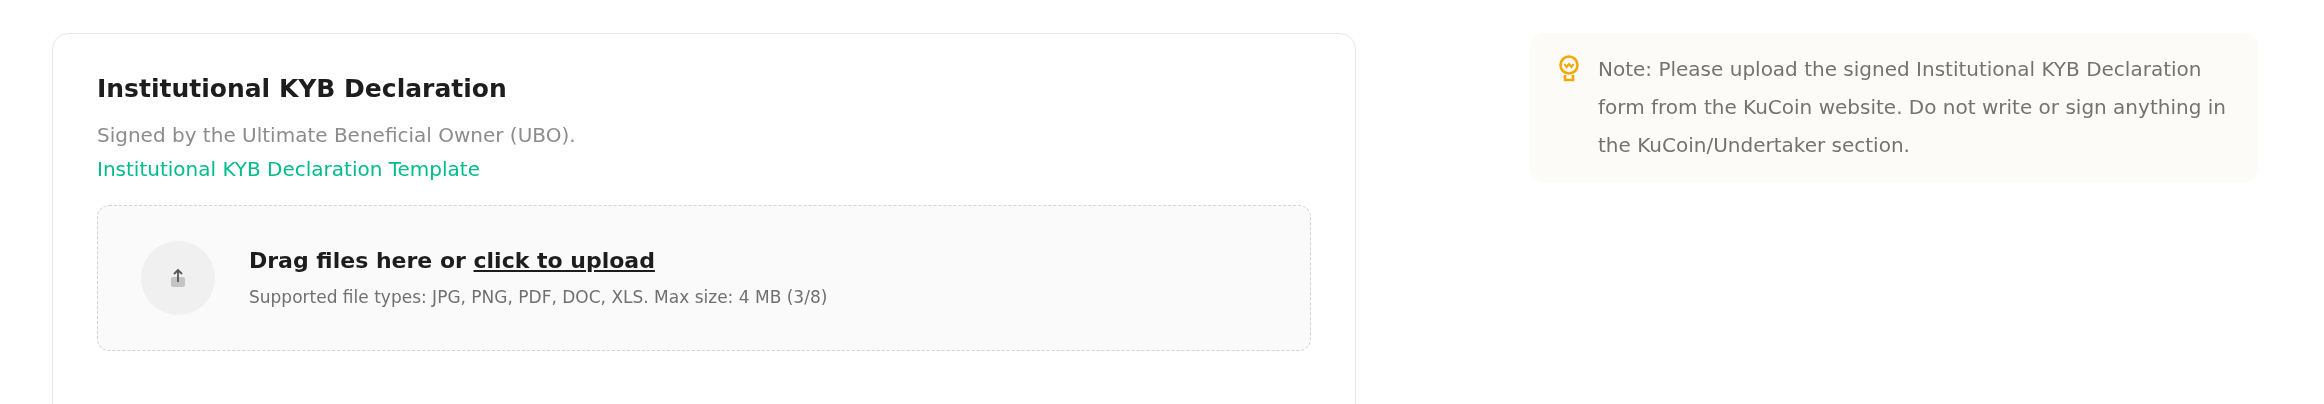 The width and height of the screenshot is (2324, 404). What do you see at coordinates (1912, 107) in the screenshot?
I see `note-text: Note: Please upload the signed Institutional KYB Declaration form from the KuCoin website. Do not write or sign anything in the KuCoin/Undertaker section.` at bounding box center [1912, 107].